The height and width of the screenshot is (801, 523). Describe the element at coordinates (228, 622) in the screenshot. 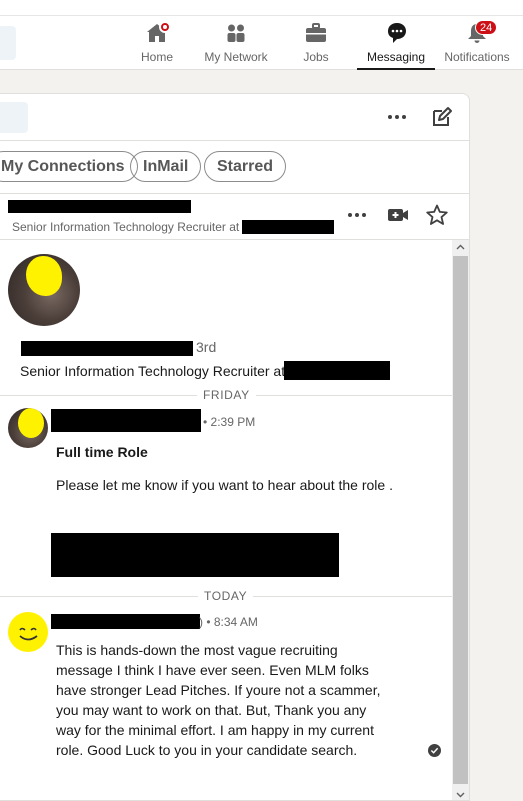

I see `message-timestamp: ) • 8:34 AM` at that location.